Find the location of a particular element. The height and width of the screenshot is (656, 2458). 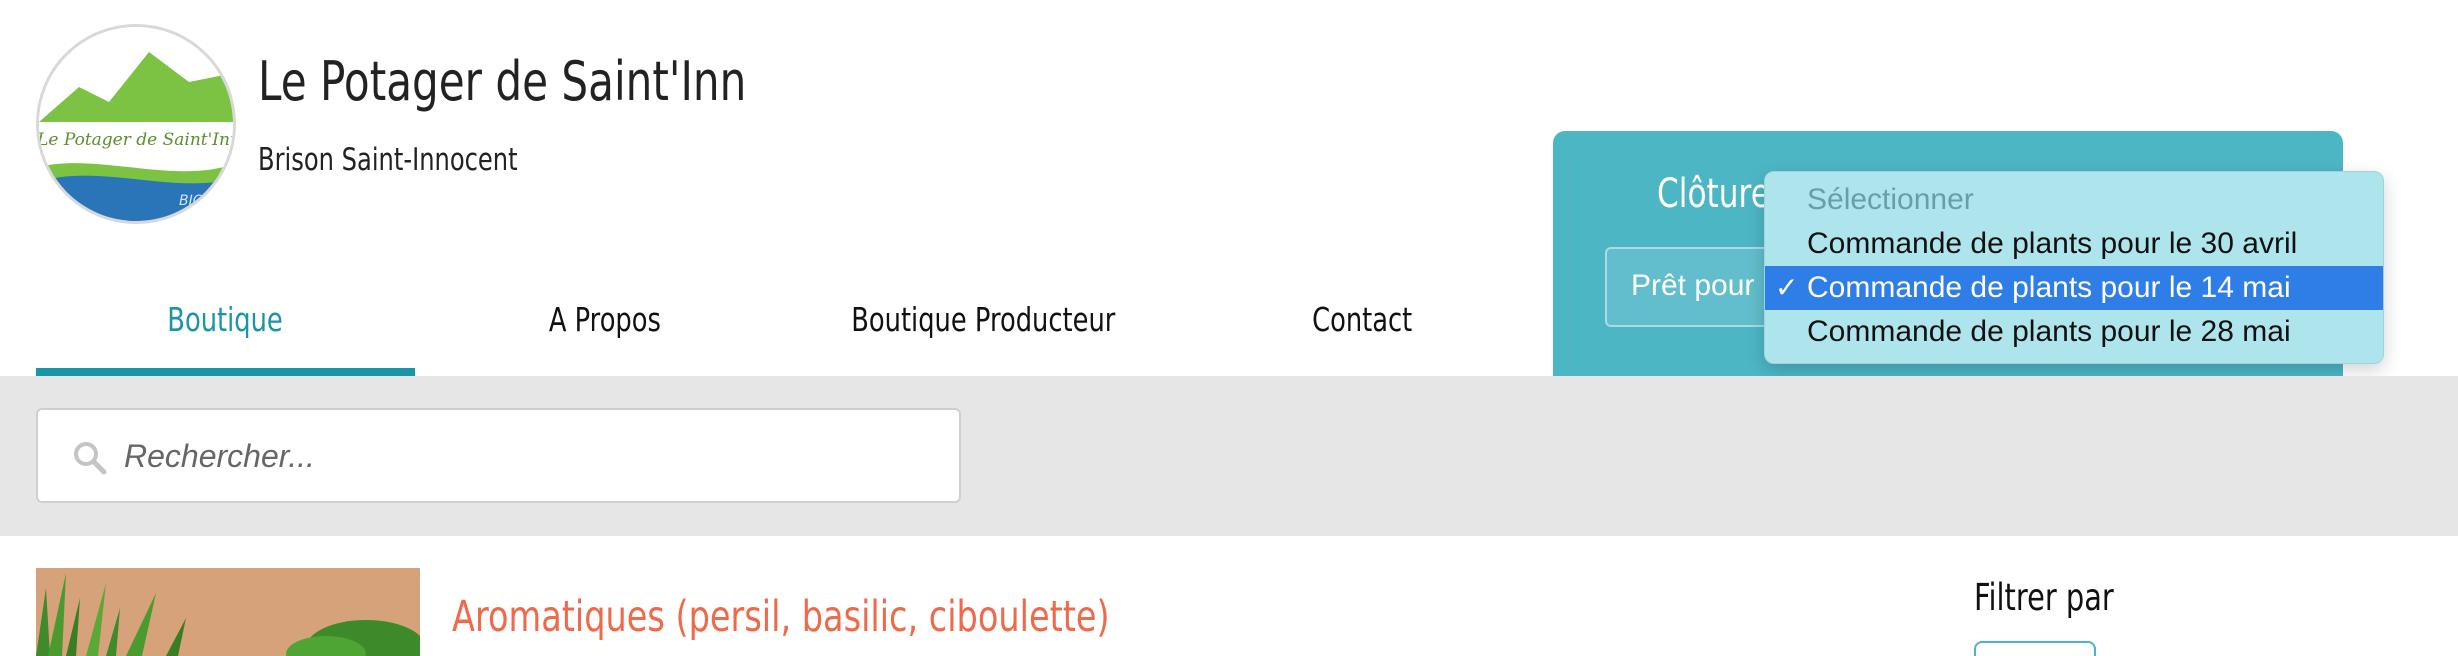

search-input is located at coordinates (524, 456).